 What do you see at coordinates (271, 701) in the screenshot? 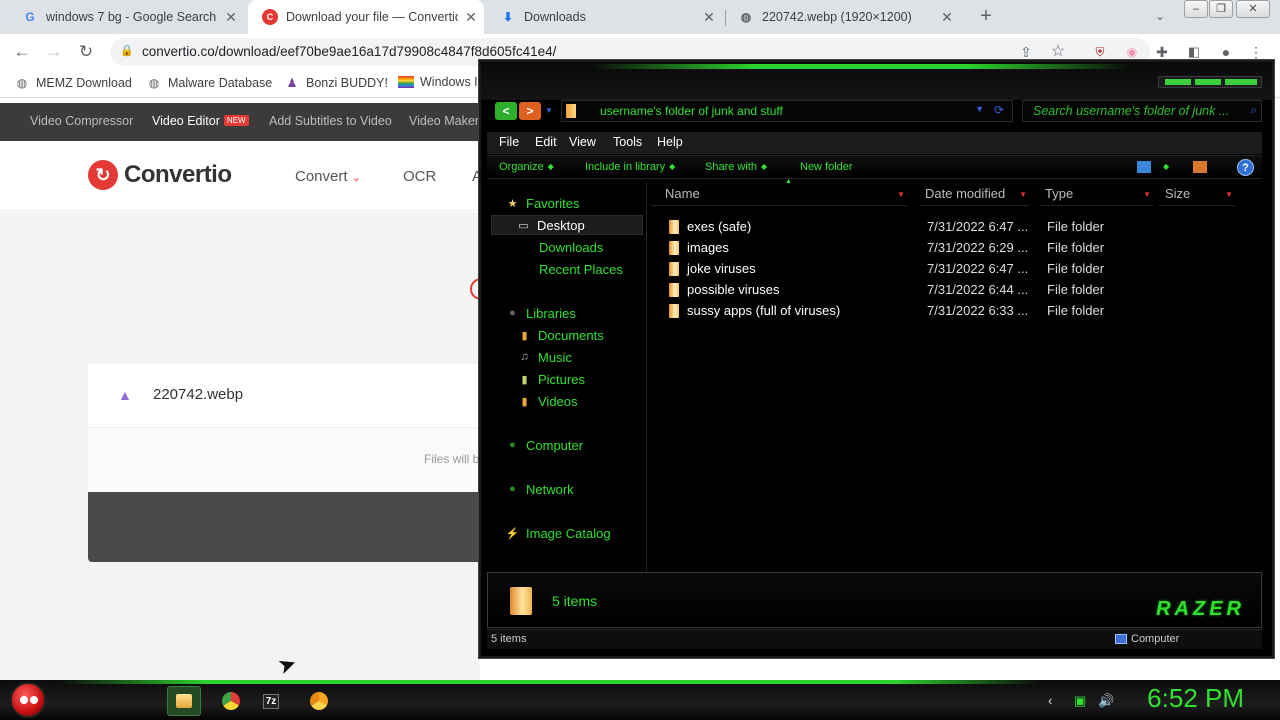
I see `taskbar-7zip: 7z` at bounding box center [271, 701].